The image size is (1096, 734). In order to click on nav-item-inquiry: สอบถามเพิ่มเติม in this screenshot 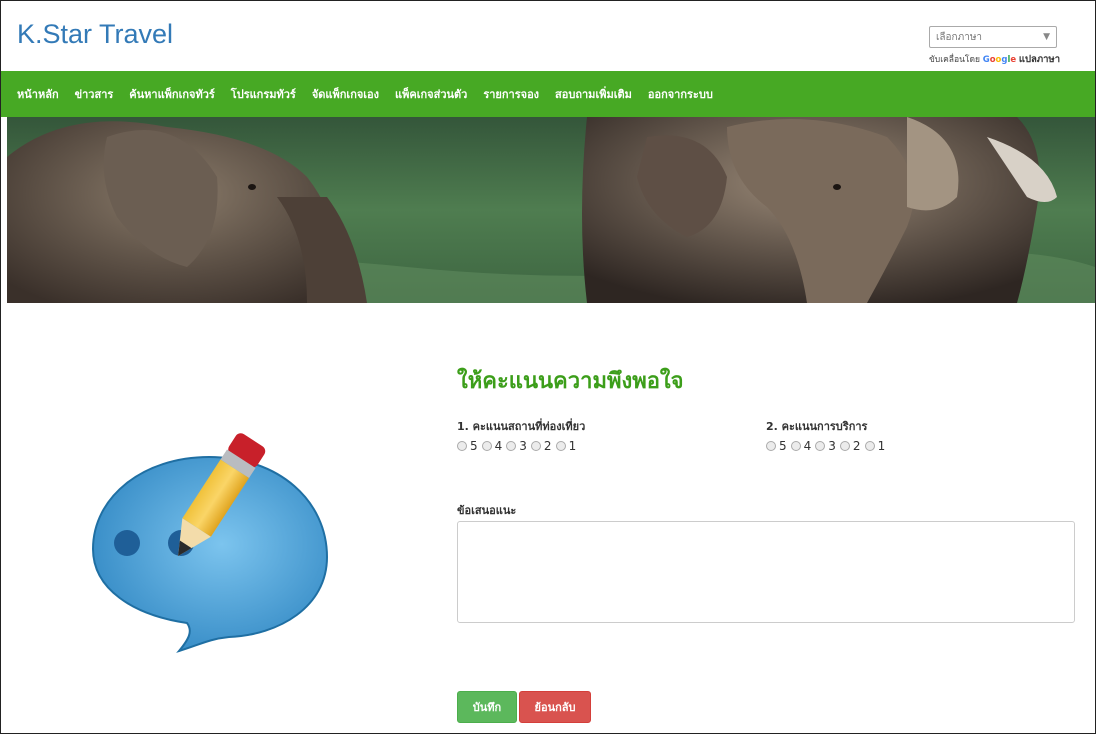, I will do `click(593, 94)`.